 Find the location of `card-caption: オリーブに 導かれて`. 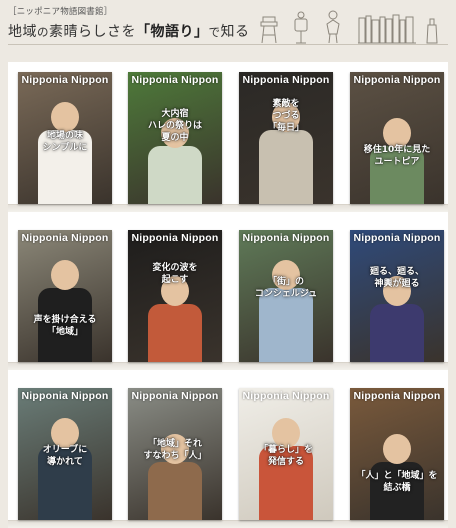

card-caption: オリーブに 導かれて is located at coordinates (65, 456).